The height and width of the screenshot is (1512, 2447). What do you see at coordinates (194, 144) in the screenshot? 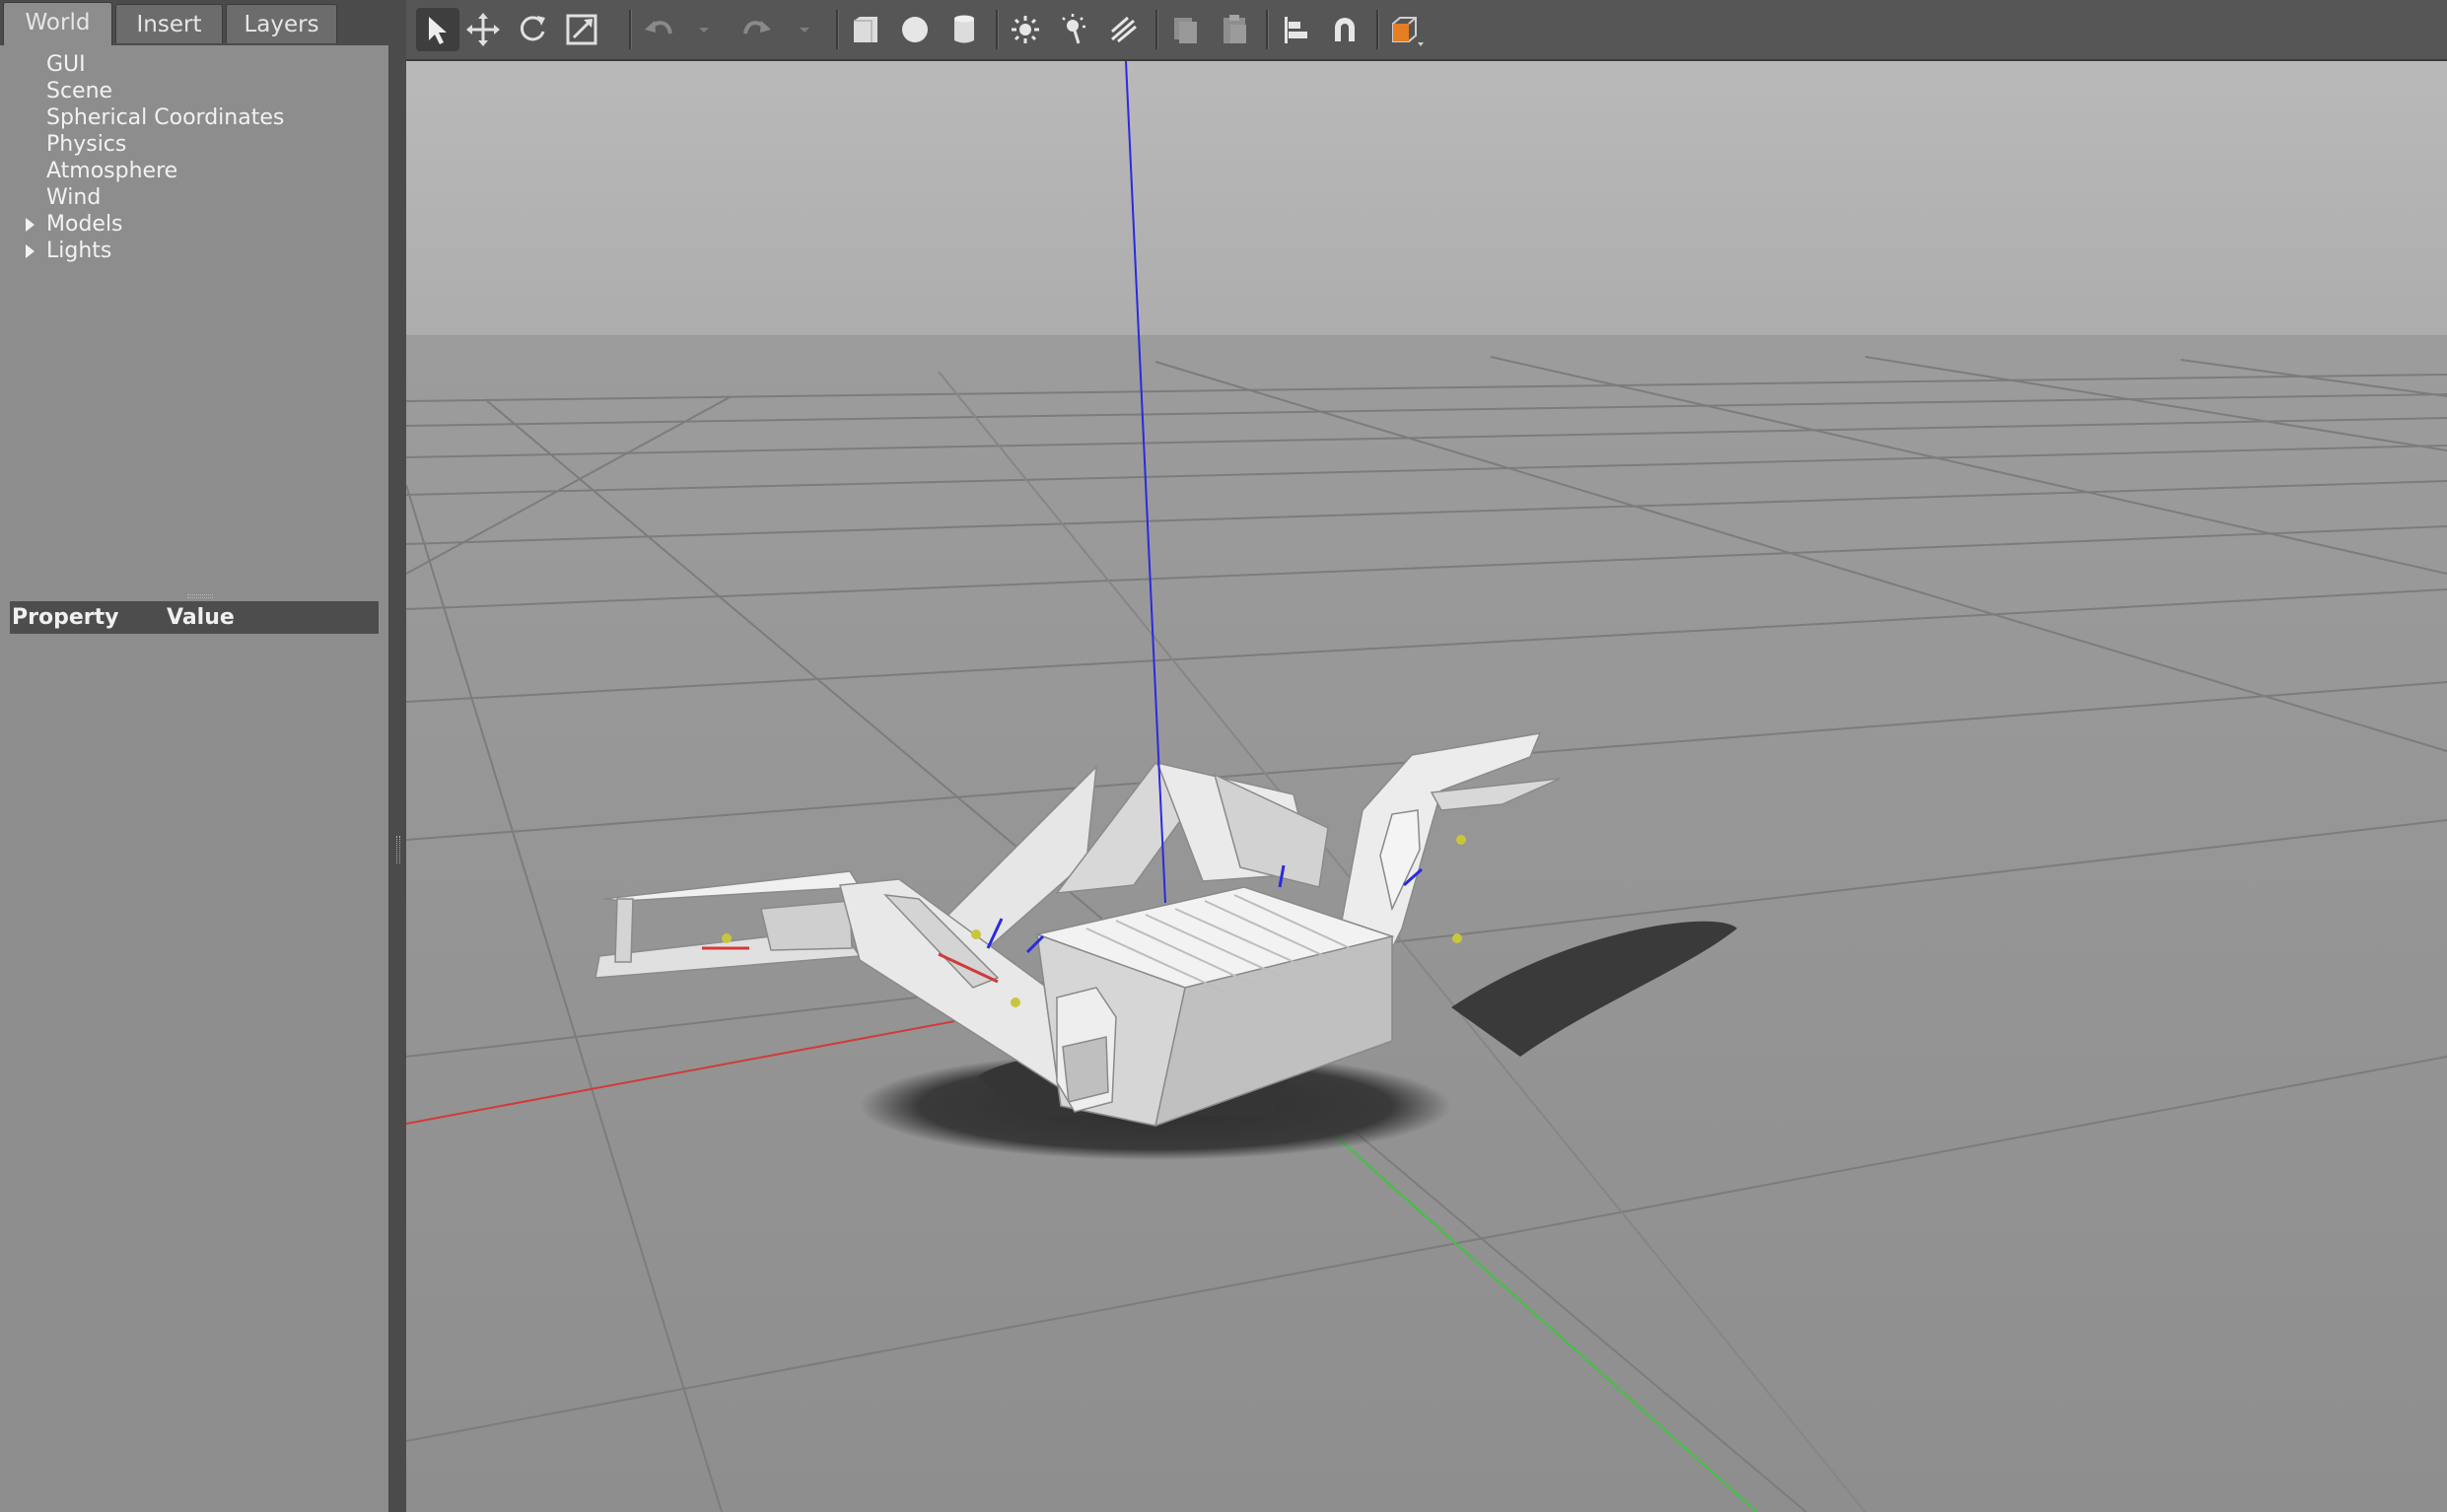
I see `tree-item-physics: Physics` at bounding box center [194, 144].